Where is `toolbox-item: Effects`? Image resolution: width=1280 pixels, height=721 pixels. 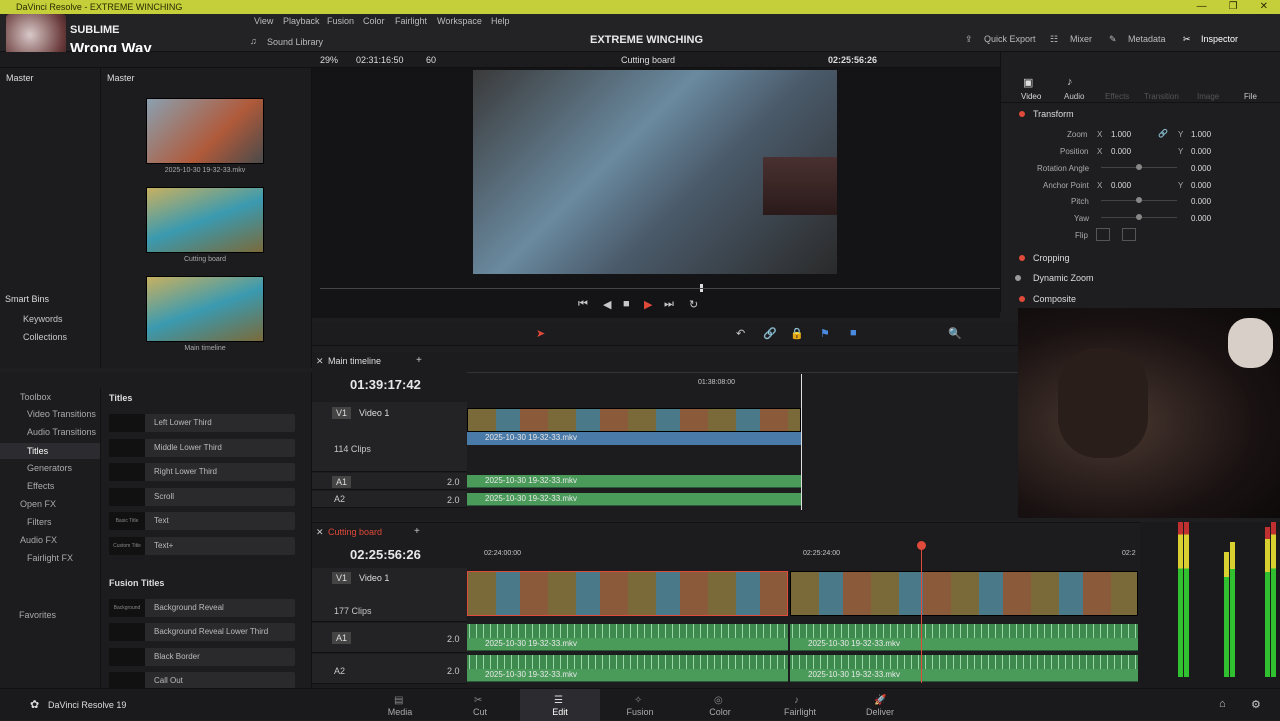
toolbox-item: Effects is located at coordinates (40, 486).